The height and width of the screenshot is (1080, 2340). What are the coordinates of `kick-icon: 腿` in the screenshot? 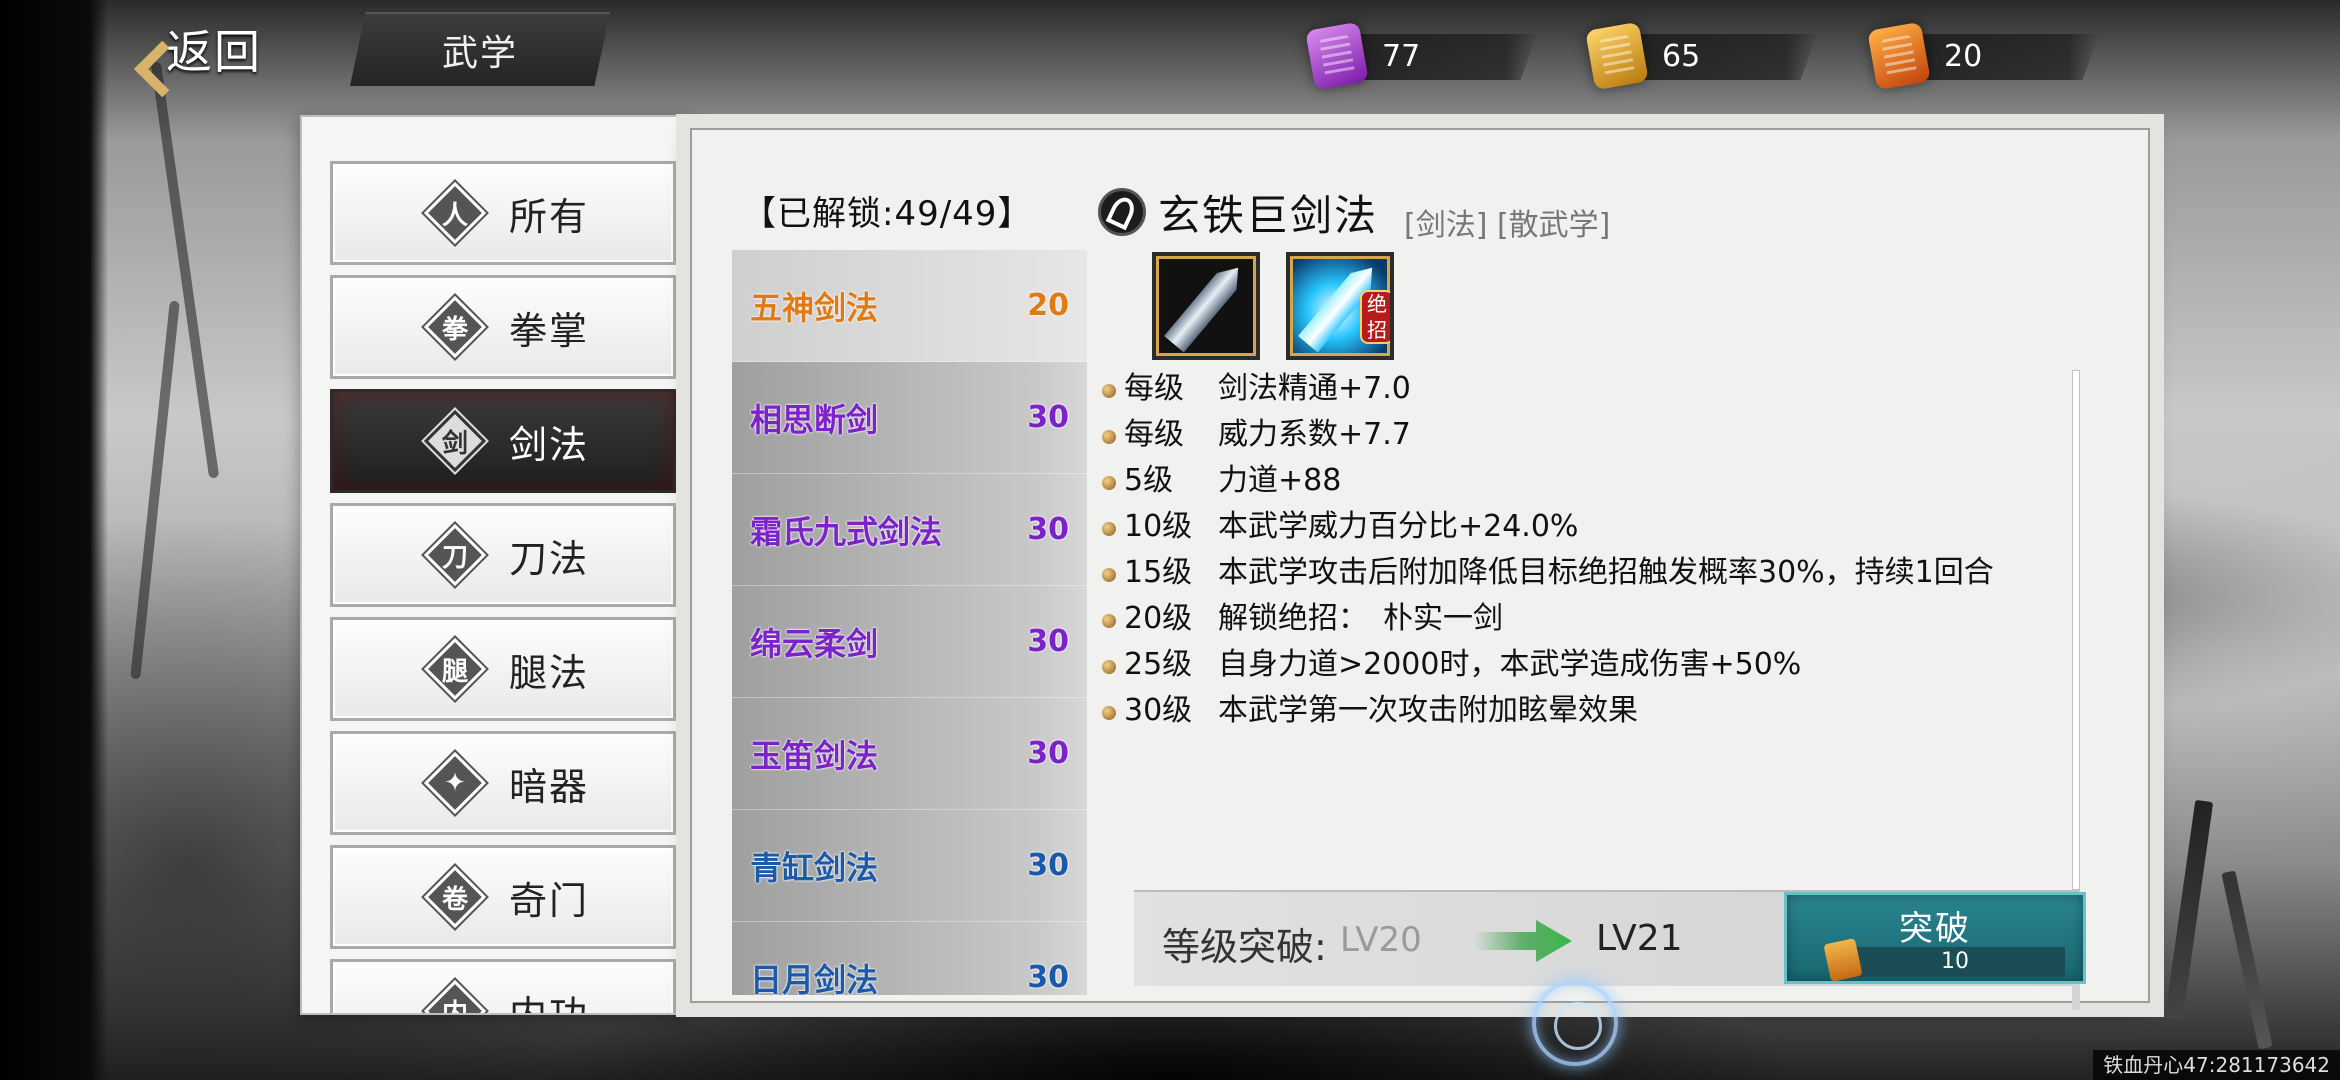 It's located at (455, 669).